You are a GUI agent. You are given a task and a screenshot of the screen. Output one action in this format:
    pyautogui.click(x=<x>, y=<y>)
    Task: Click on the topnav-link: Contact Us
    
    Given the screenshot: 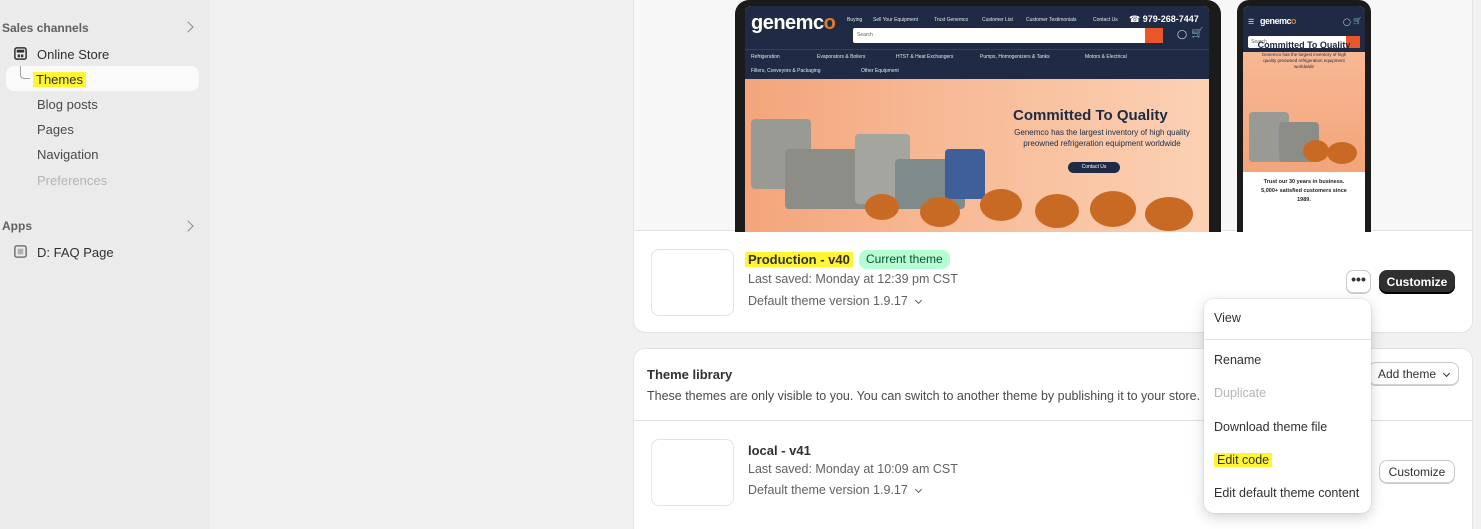 What is the action you would take?
    pyautogui.click(x=1105, y=20)
    